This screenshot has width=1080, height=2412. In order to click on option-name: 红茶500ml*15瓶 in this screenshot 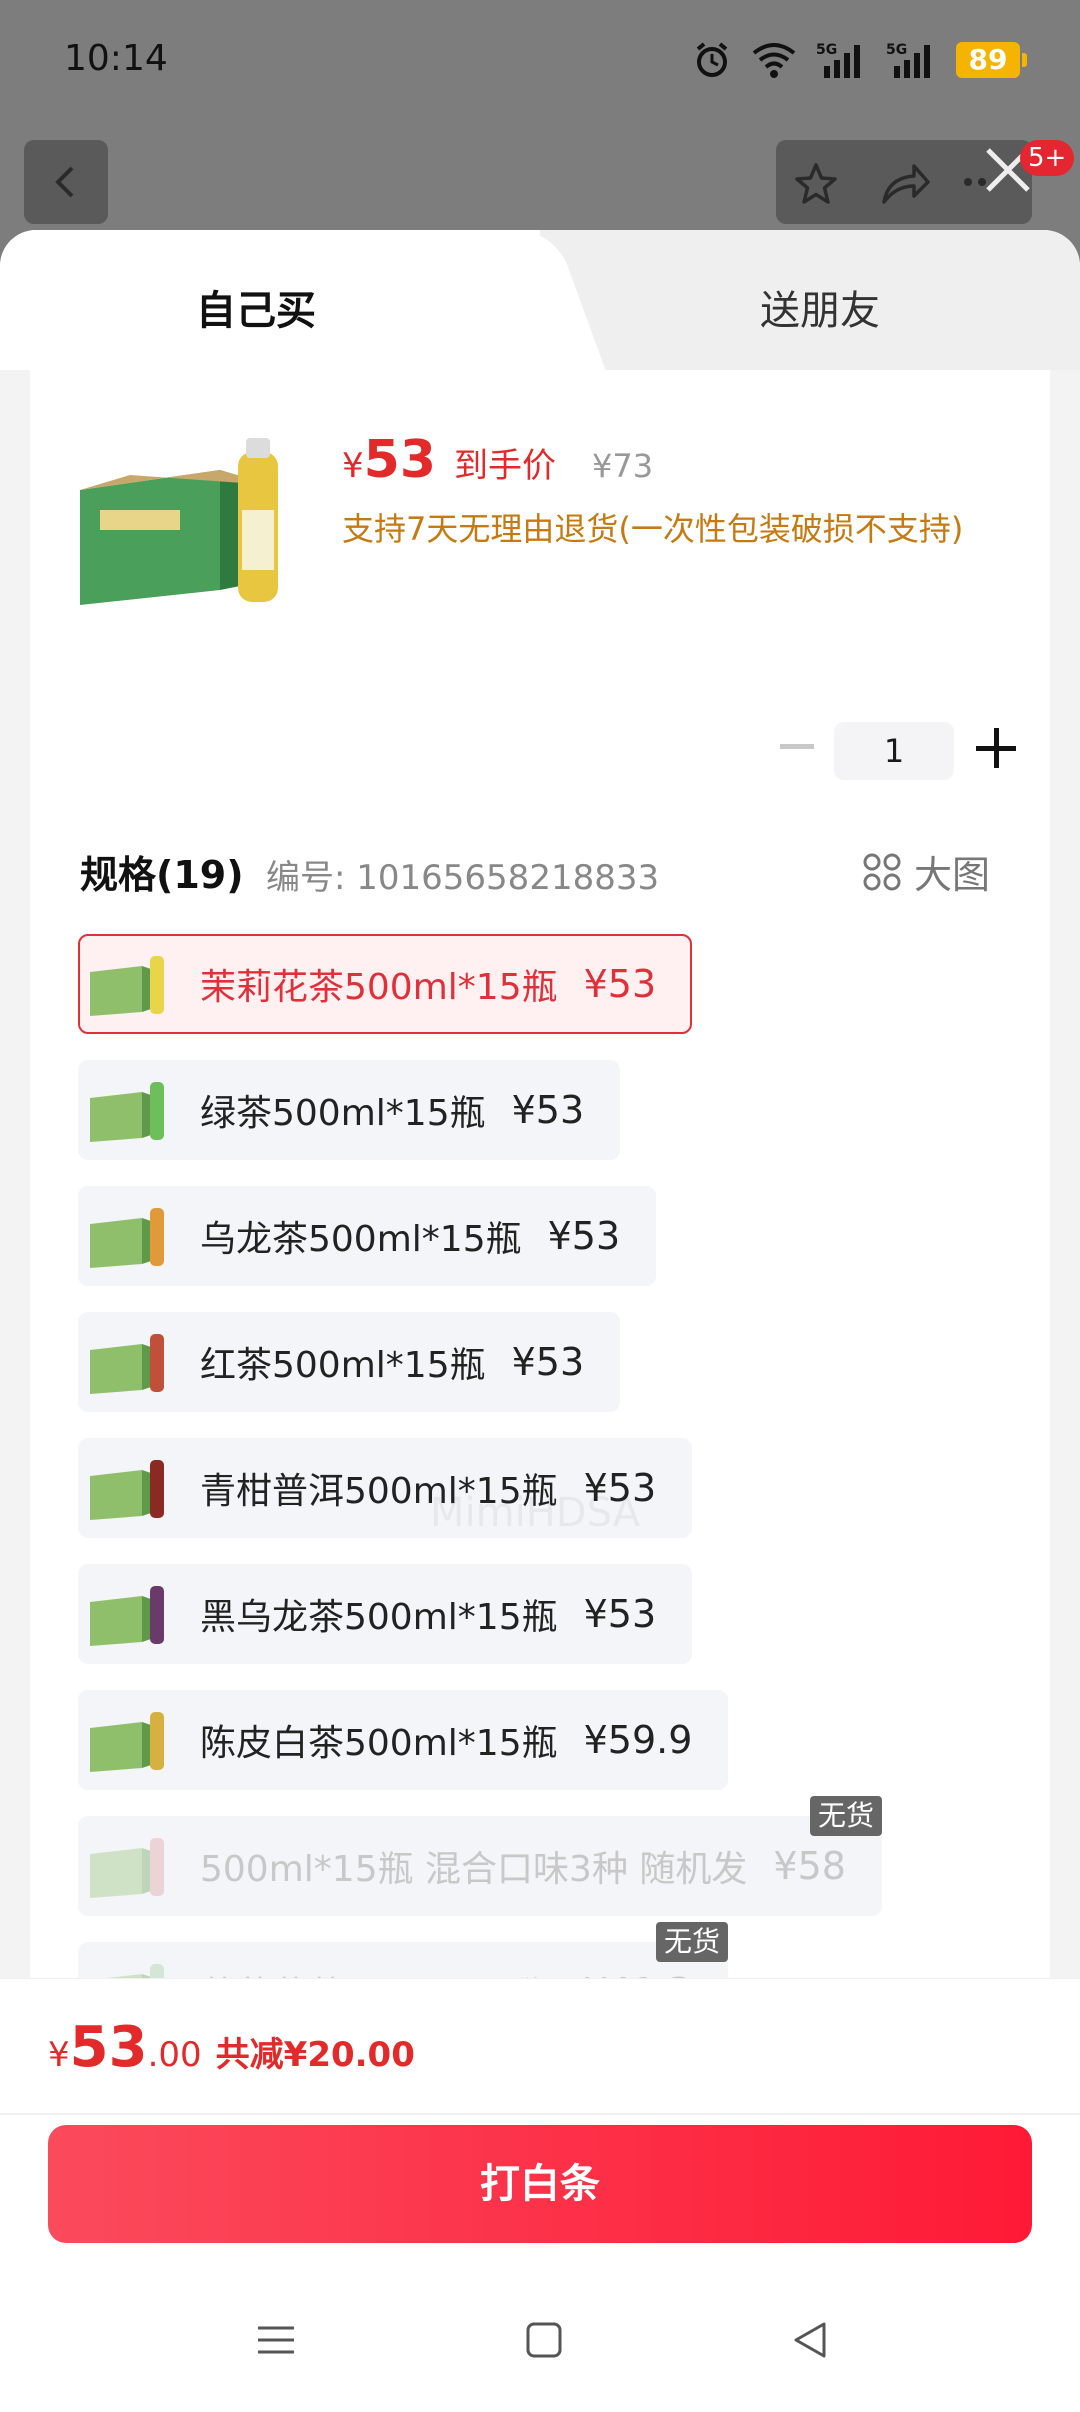, I will do `click(343, 1365)`.